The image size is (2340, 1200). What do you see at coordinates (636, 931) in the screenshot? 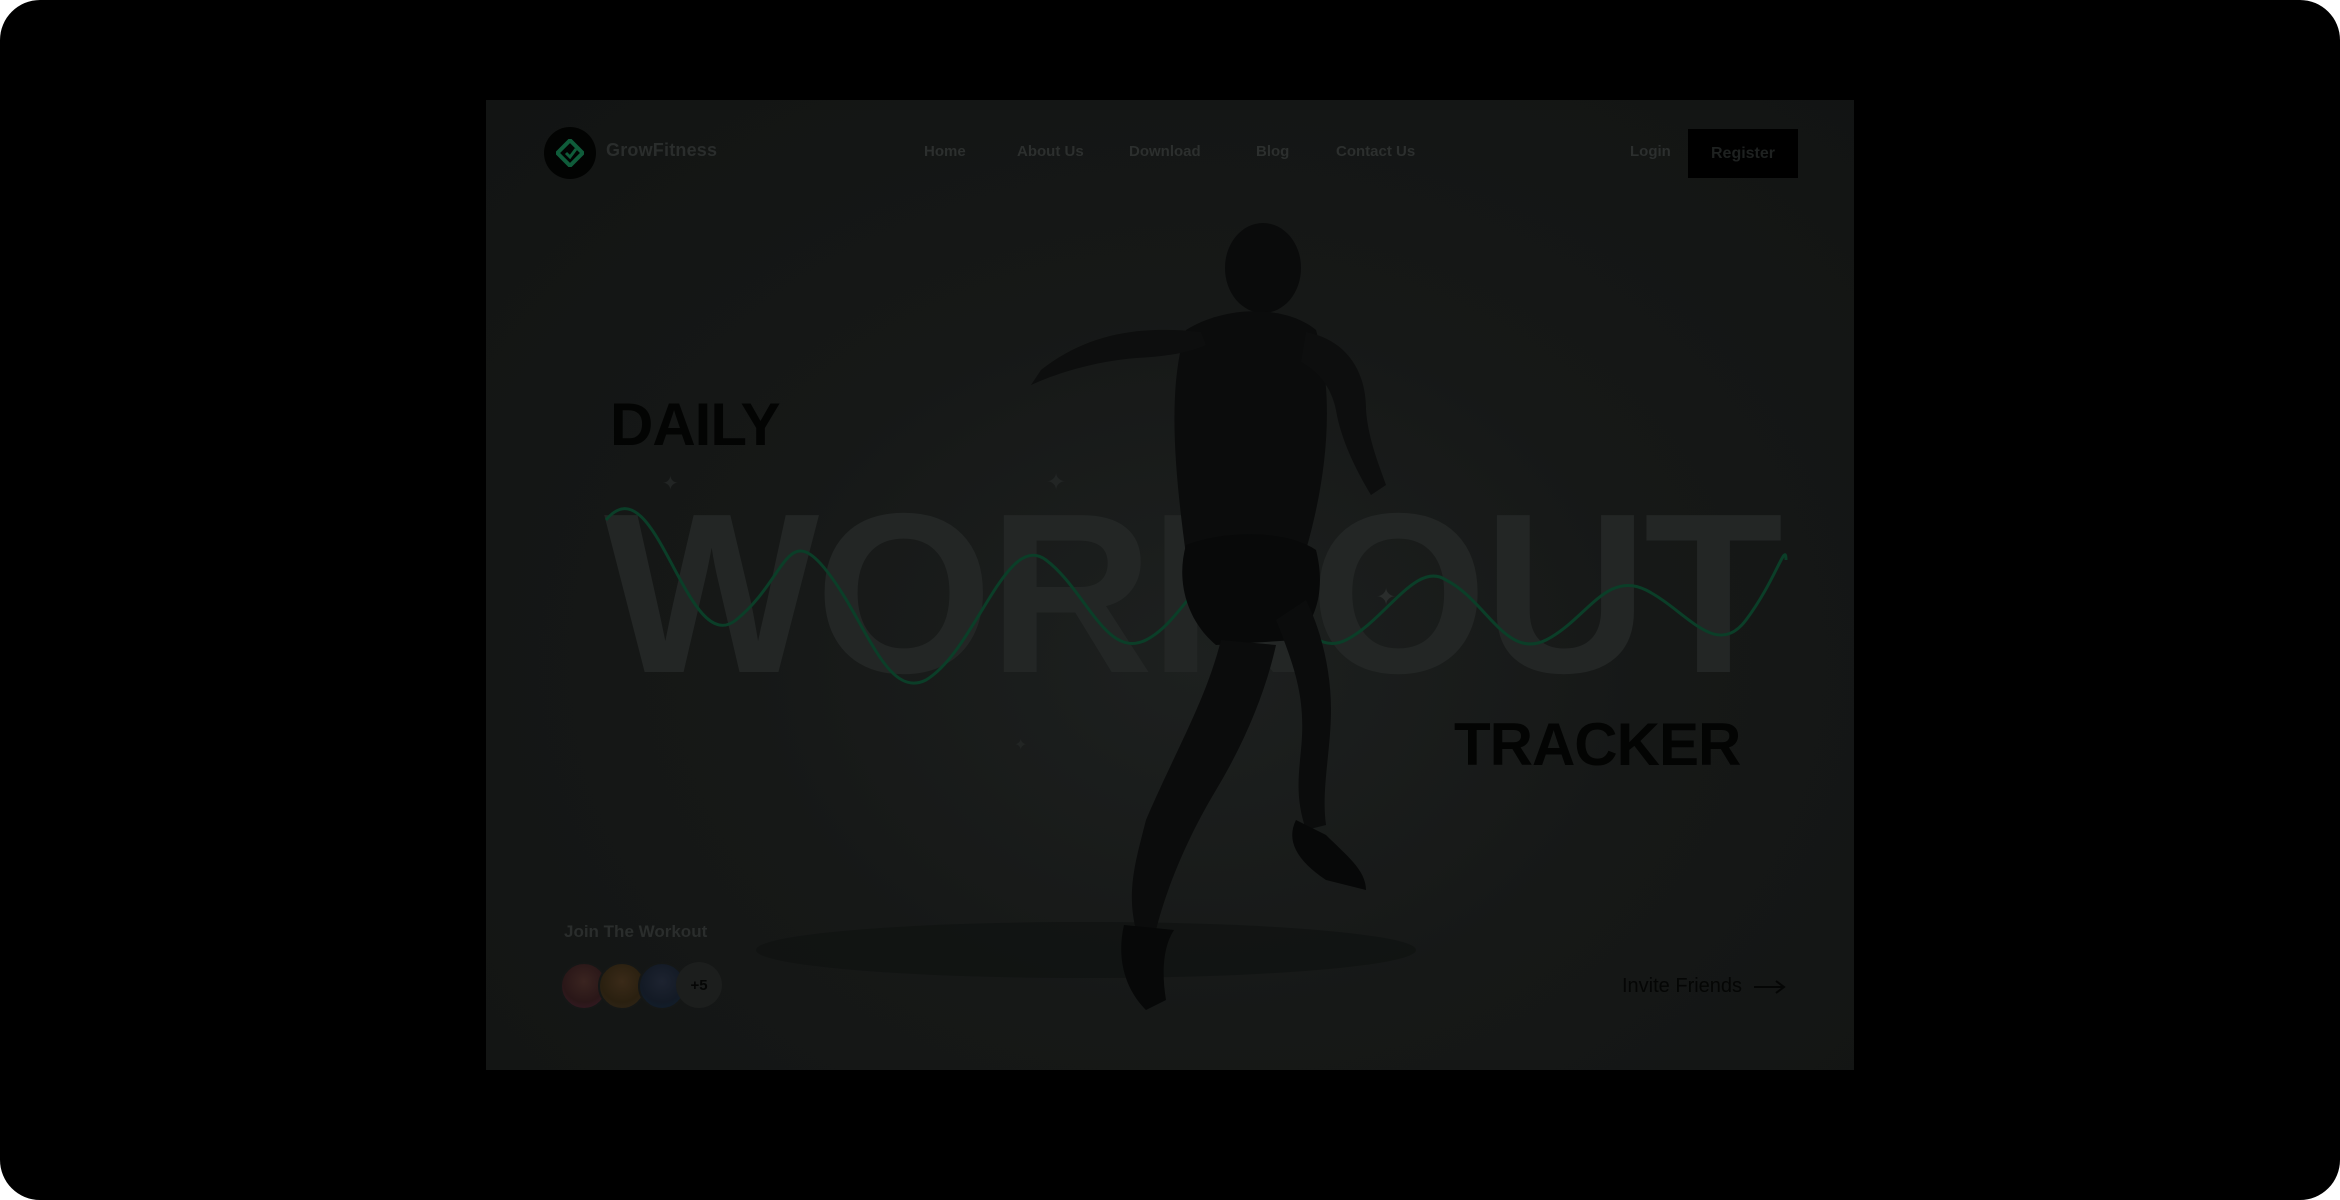
I see `join-workout-label: Join The Workout` at bounding box center [636, 931].